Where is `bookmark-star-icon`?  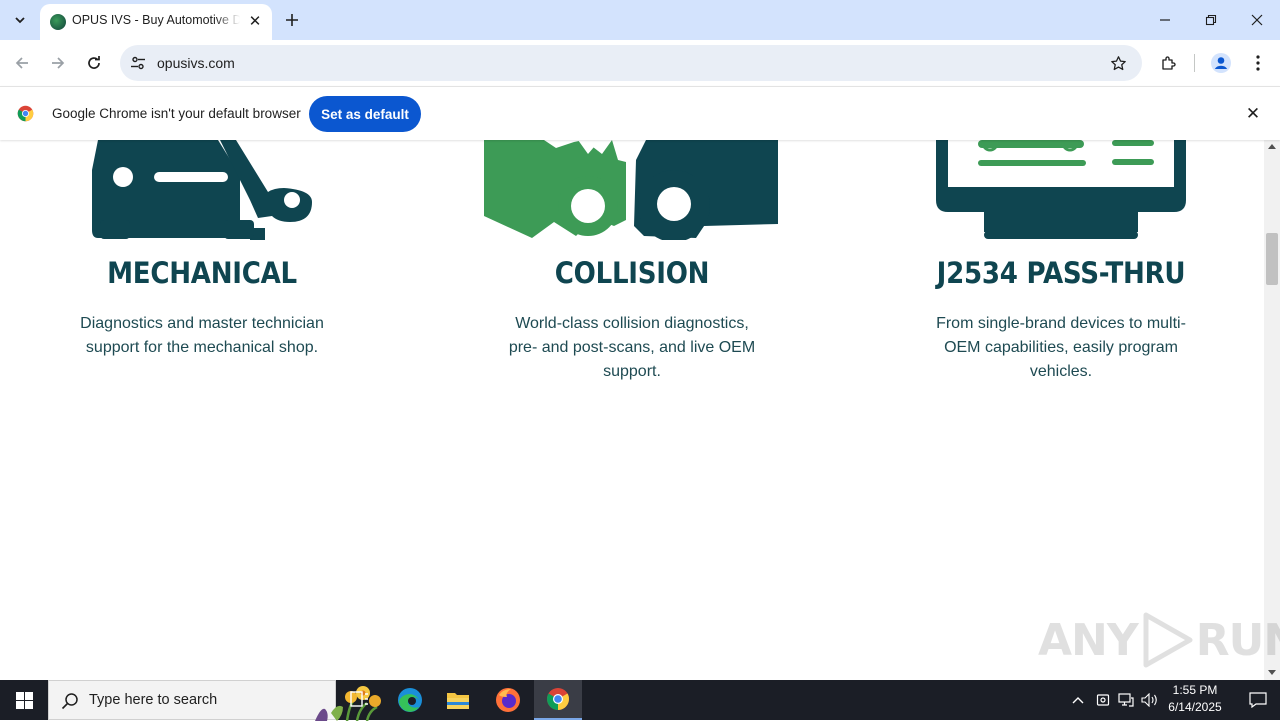
bookmark-star-icon is located at coordinates (1118, 63).